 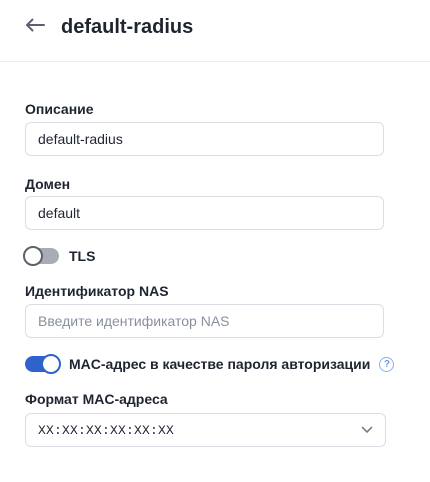 What do you see at coordinates (215, 61) in the screenshot?
I see `header-divider` at bounding box center [215, 61].